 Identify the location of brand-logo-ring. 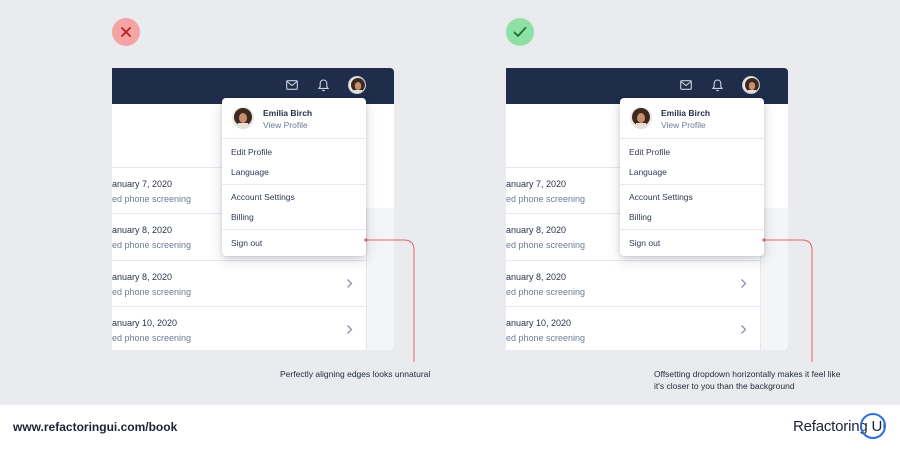
(873, 426).